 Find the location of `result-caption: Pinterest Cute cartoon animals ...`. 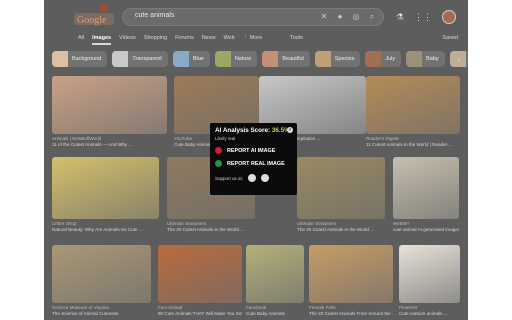

result-caption: Pinterest Cute cartoon animals ... is located at coordinates (429, 311).